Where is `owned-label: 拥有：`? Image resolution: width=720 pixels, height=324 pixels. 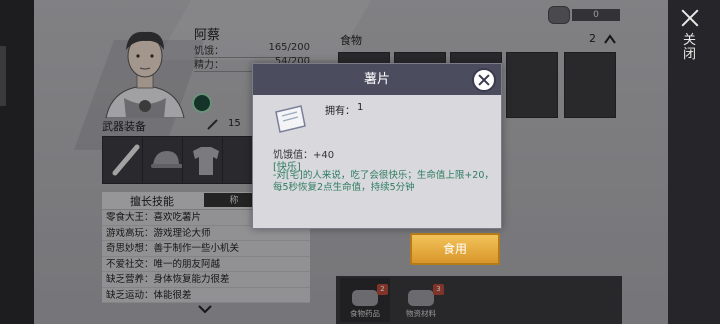
owned-label: 拥有： is located at coordinates (340, 111).